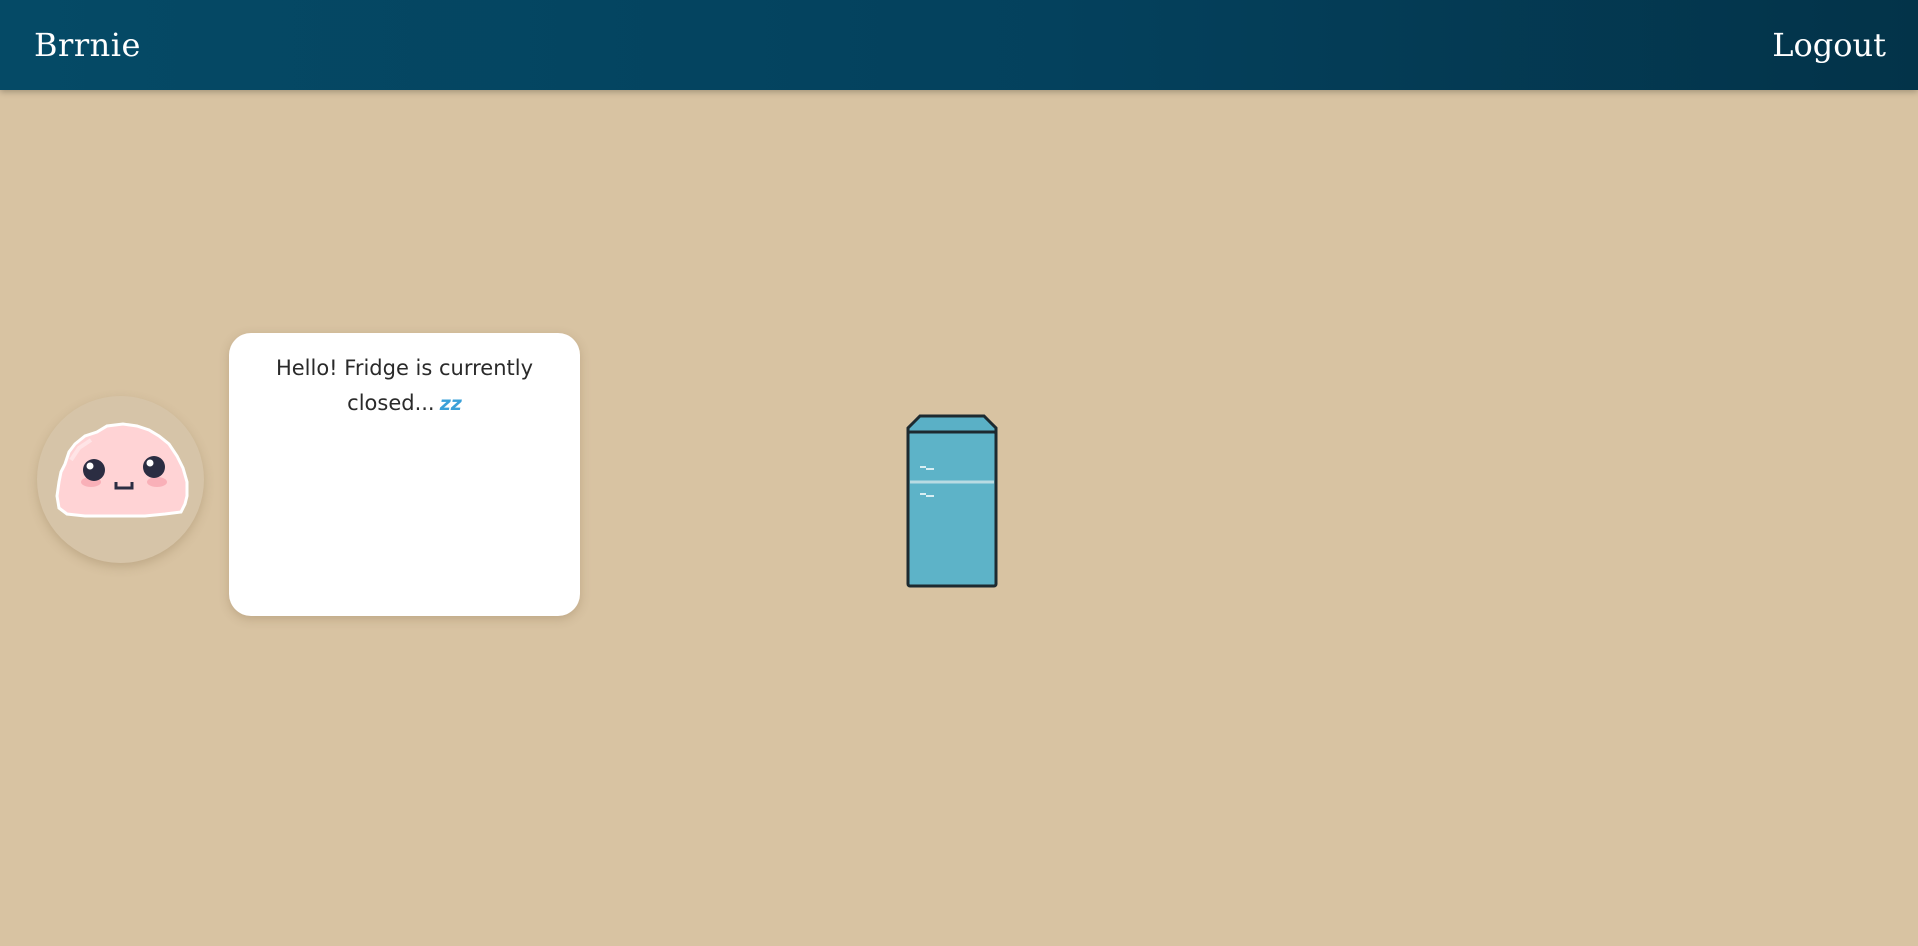  What do you see at coordinates (959, 45) in the screenshot?
I see `top-navbar: Brrnie Logout` at bounding box center [959, 45].